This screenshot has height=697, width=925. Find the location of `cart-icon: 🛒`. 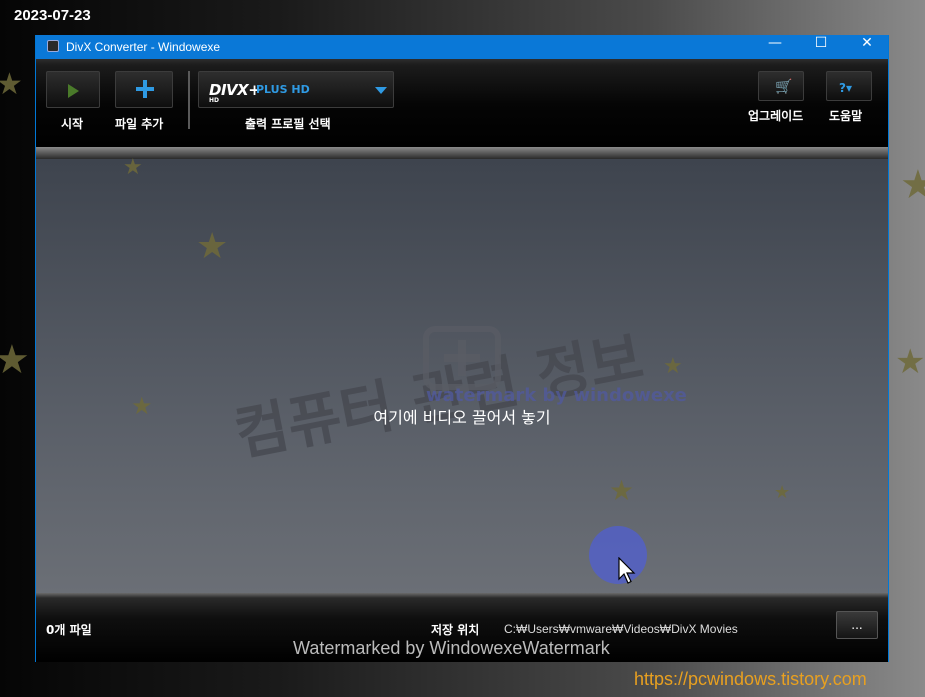

cart-icon: 🛒 is located at coordinates (784, 87).